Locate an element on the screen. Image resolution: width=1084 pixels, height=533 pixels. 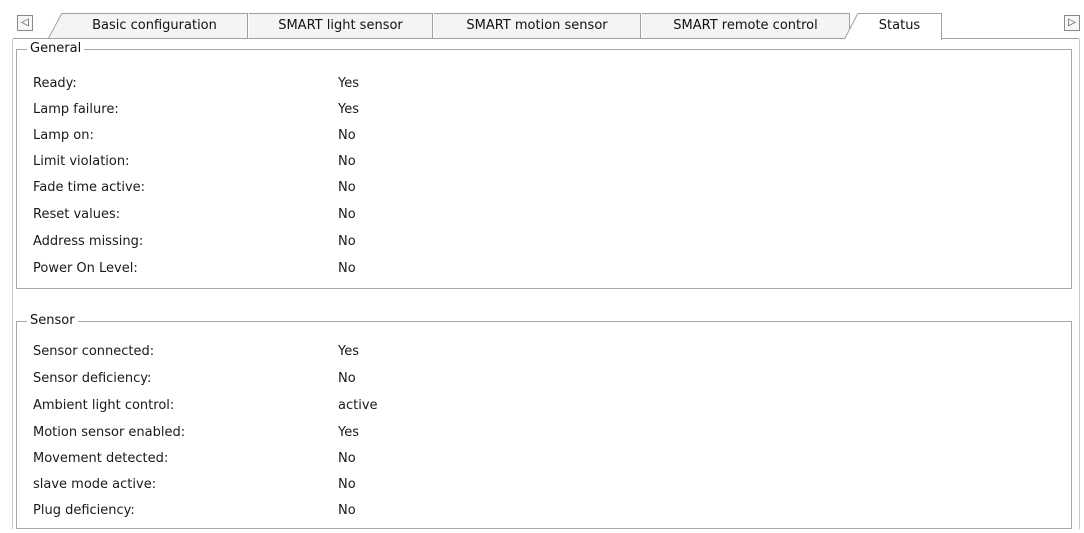
row-label: Plug deficiency: is located at coordinates (84, 510).